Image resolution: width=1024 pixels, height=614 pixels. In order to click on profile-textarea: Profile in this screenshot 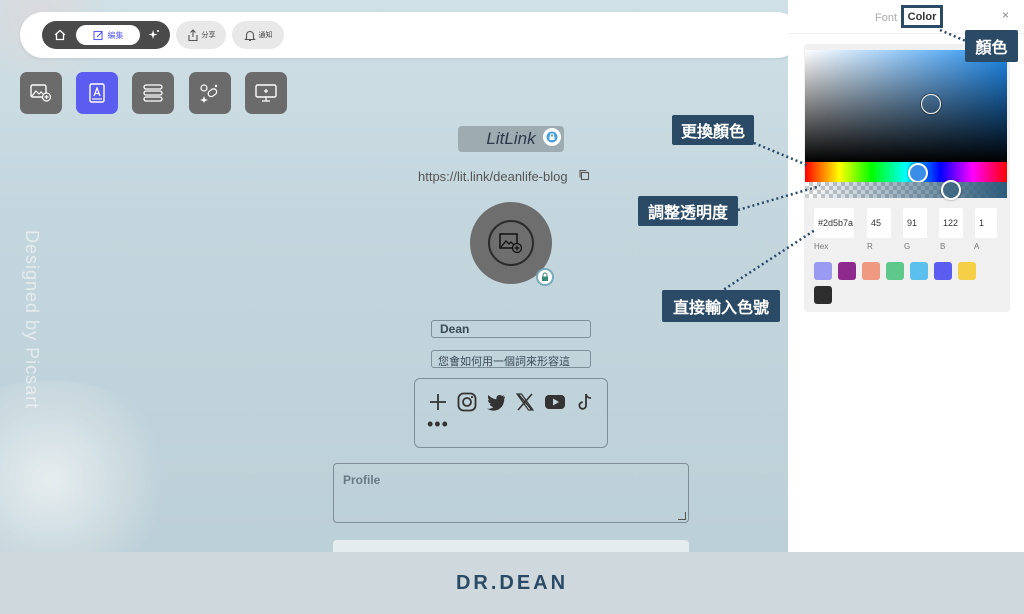, I will do `click(511, 493)`.